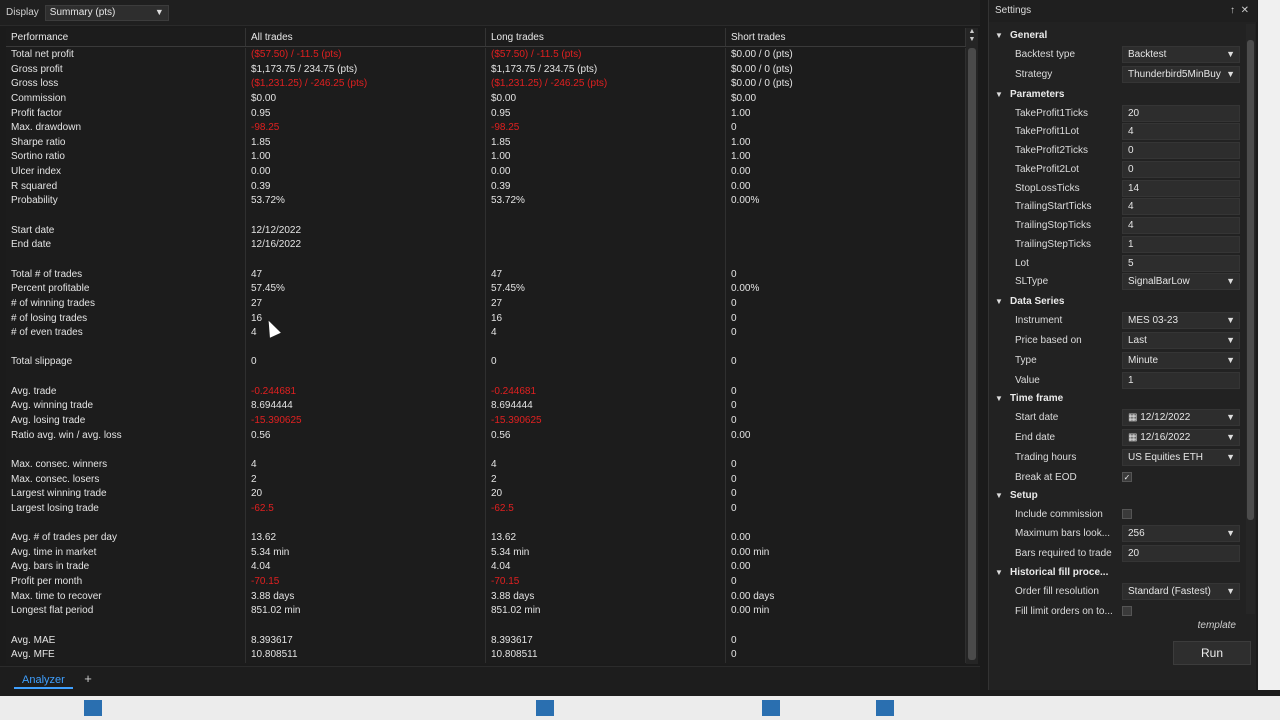  What do you see at coordinates (486, 333) in the screenshot?
I see `table-row: # of even trades 4 4 0` at bounding box center [486, 333].